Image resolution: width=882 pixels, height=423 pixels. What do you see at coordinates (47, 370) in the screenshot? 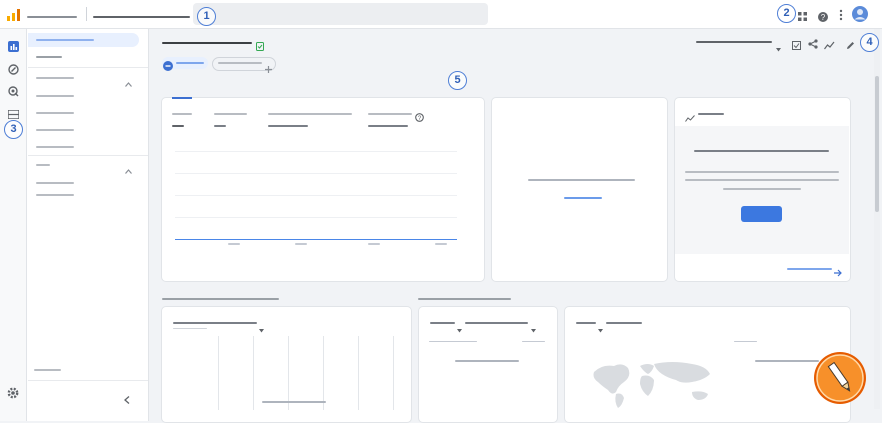
I see `sidebar-footer-link` at bounding box center [47, 370].